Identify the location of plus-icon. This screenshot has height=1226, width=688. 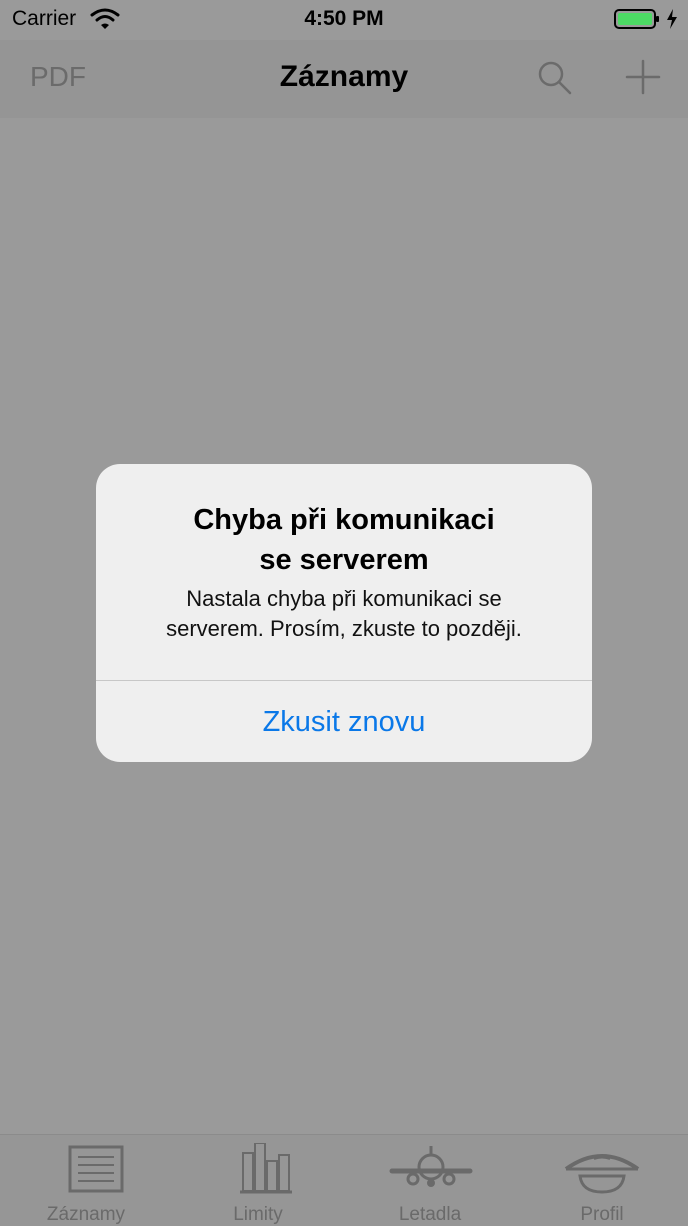
(643, 77).